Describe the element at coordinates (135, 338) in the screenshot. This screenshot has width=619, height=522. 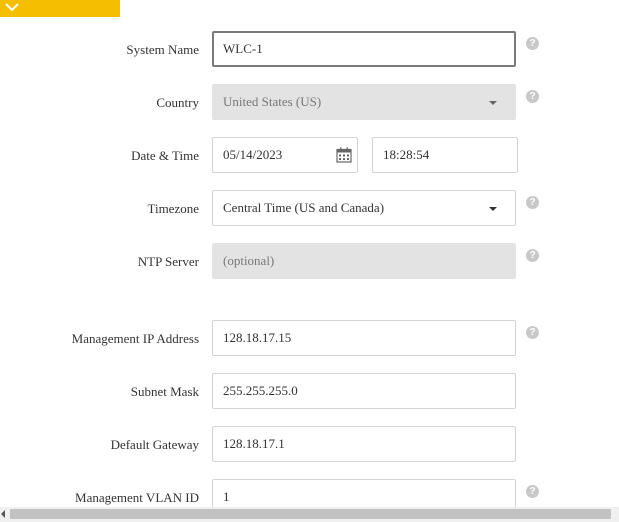
I see `mgmt-ip-label: Management IP Address` at that location.